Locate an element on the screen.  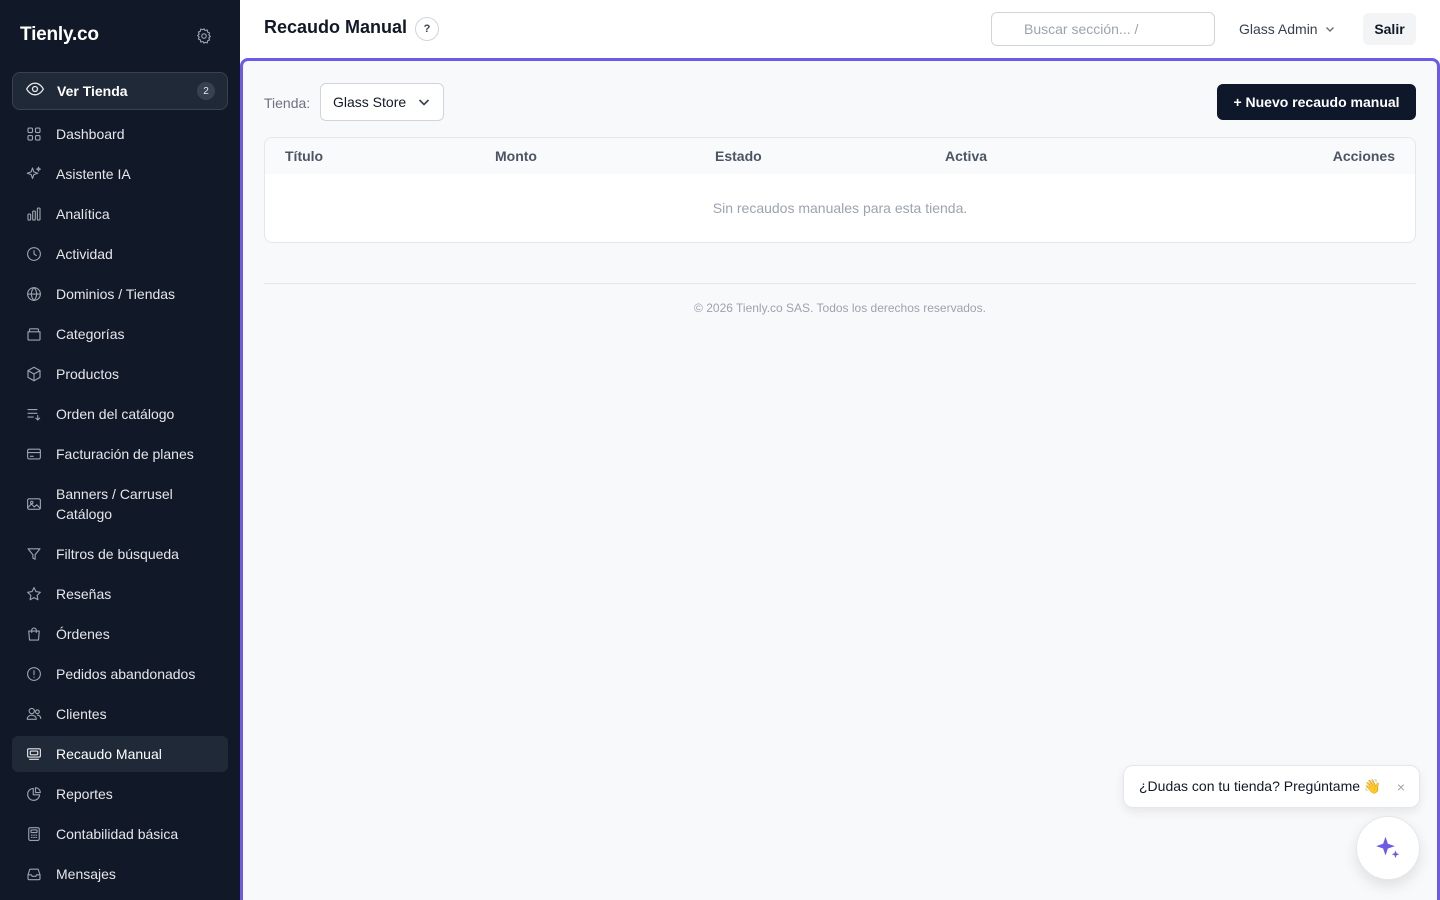
sidebar-item-actividad: Actividad is located at coordinates (120, 254).